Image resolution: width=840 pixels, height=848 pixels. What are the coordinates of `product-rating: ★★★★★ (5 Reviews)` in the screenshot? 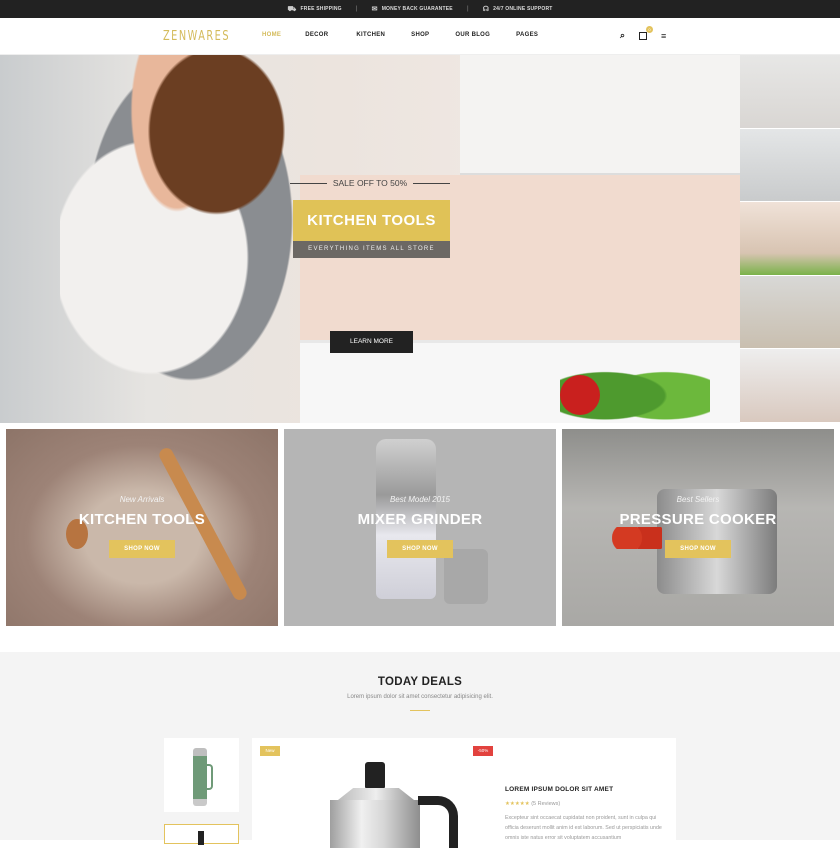 It's located at (532, 804).